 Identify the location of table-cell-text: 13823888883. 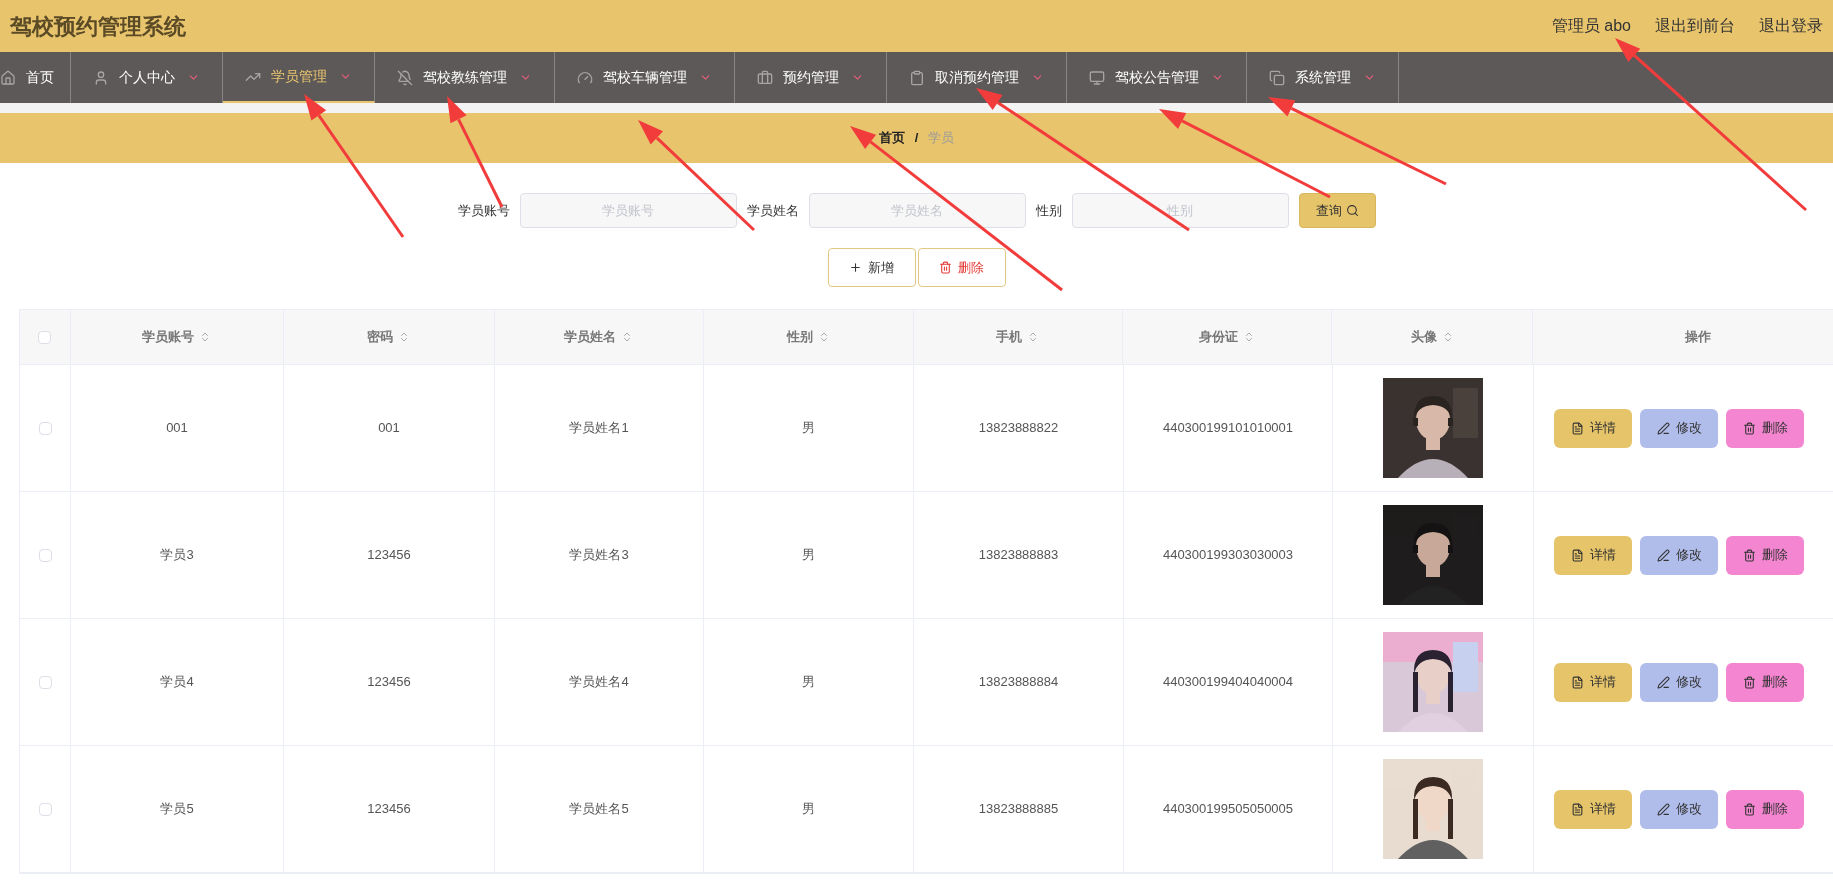
(1018, 555).